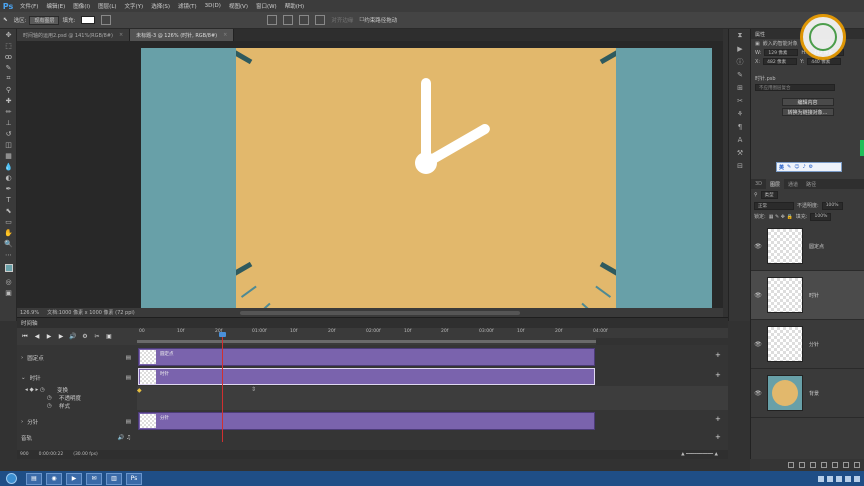  What do you see at coordinates (44, 20) in the screenshot?
I see `select-dropdown: 现有图层` at bounding box center [44, 20].